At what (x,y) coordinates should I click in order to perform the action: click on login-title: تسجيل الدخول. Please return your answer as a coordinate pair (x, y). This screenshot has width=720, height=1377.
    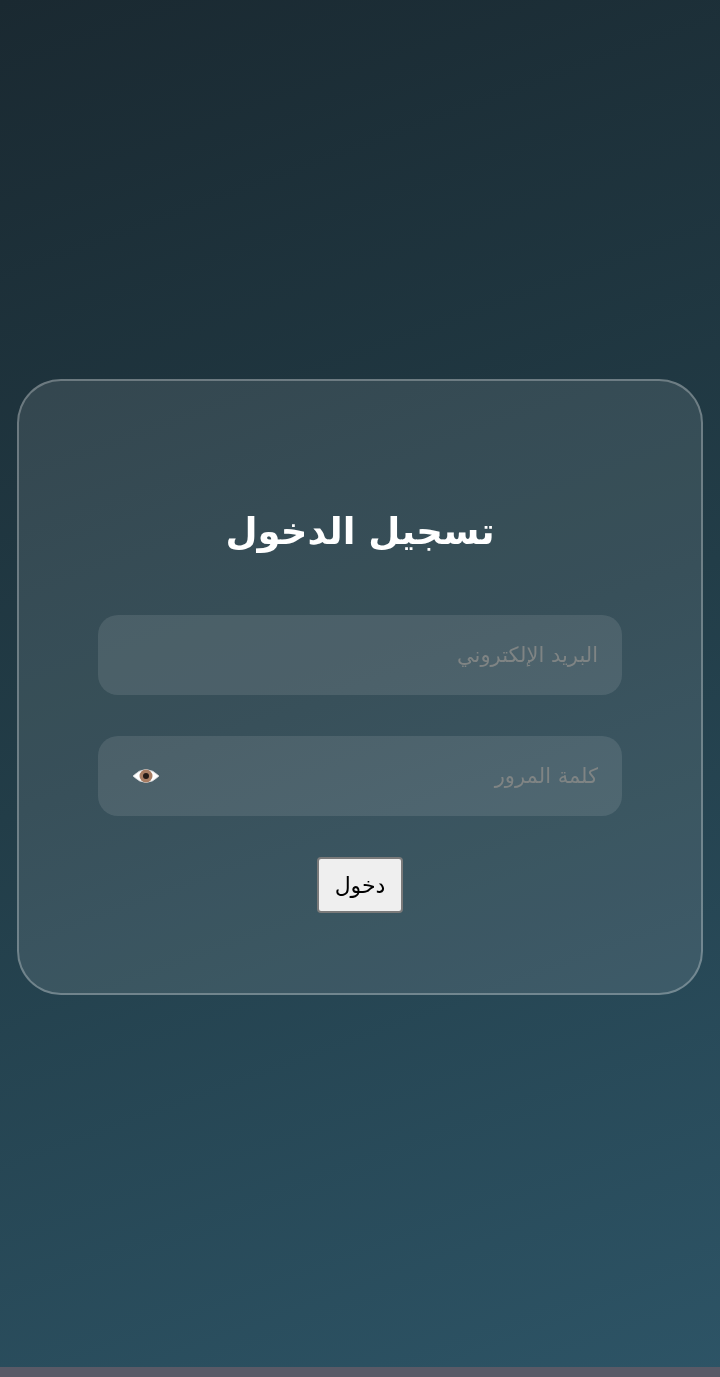
    Looking at the image, I should click on (360, 532).